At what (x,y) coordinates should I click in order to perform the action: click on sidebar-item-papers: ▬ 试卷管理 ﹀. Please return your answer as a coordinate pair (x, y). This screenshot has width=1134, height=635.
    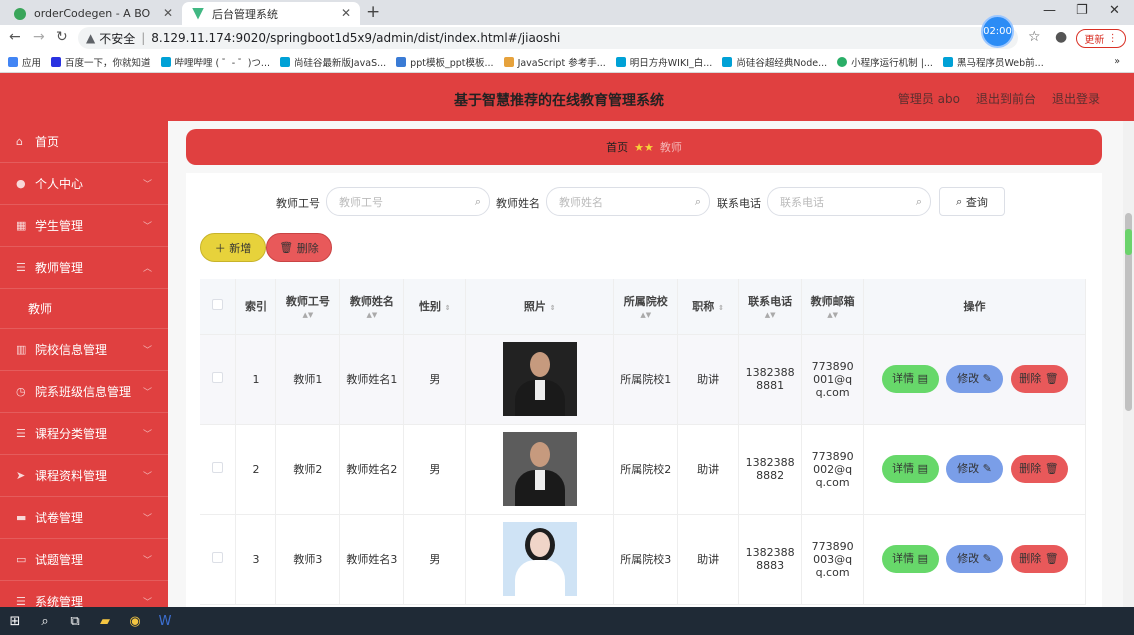
    Looking at the image, I should click on (84, 518).